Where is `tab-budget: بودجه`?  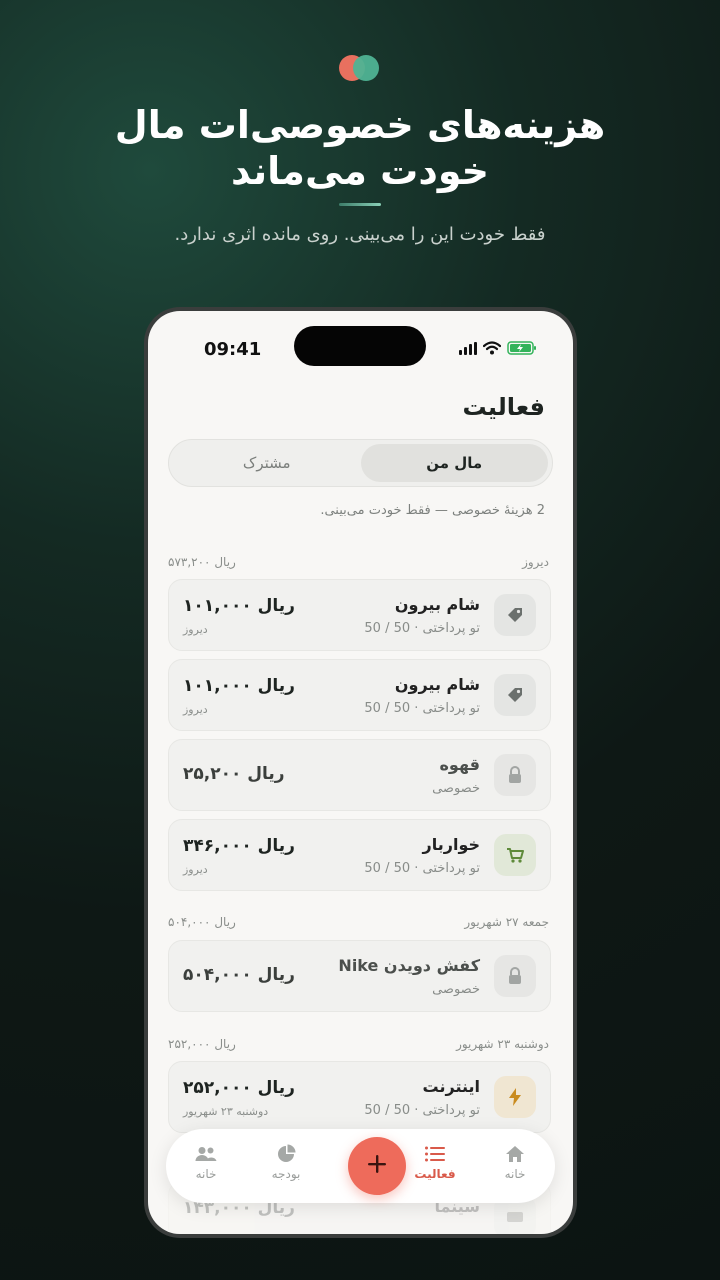
tab-budget: بودجه is located at coordinates (286, 1161).